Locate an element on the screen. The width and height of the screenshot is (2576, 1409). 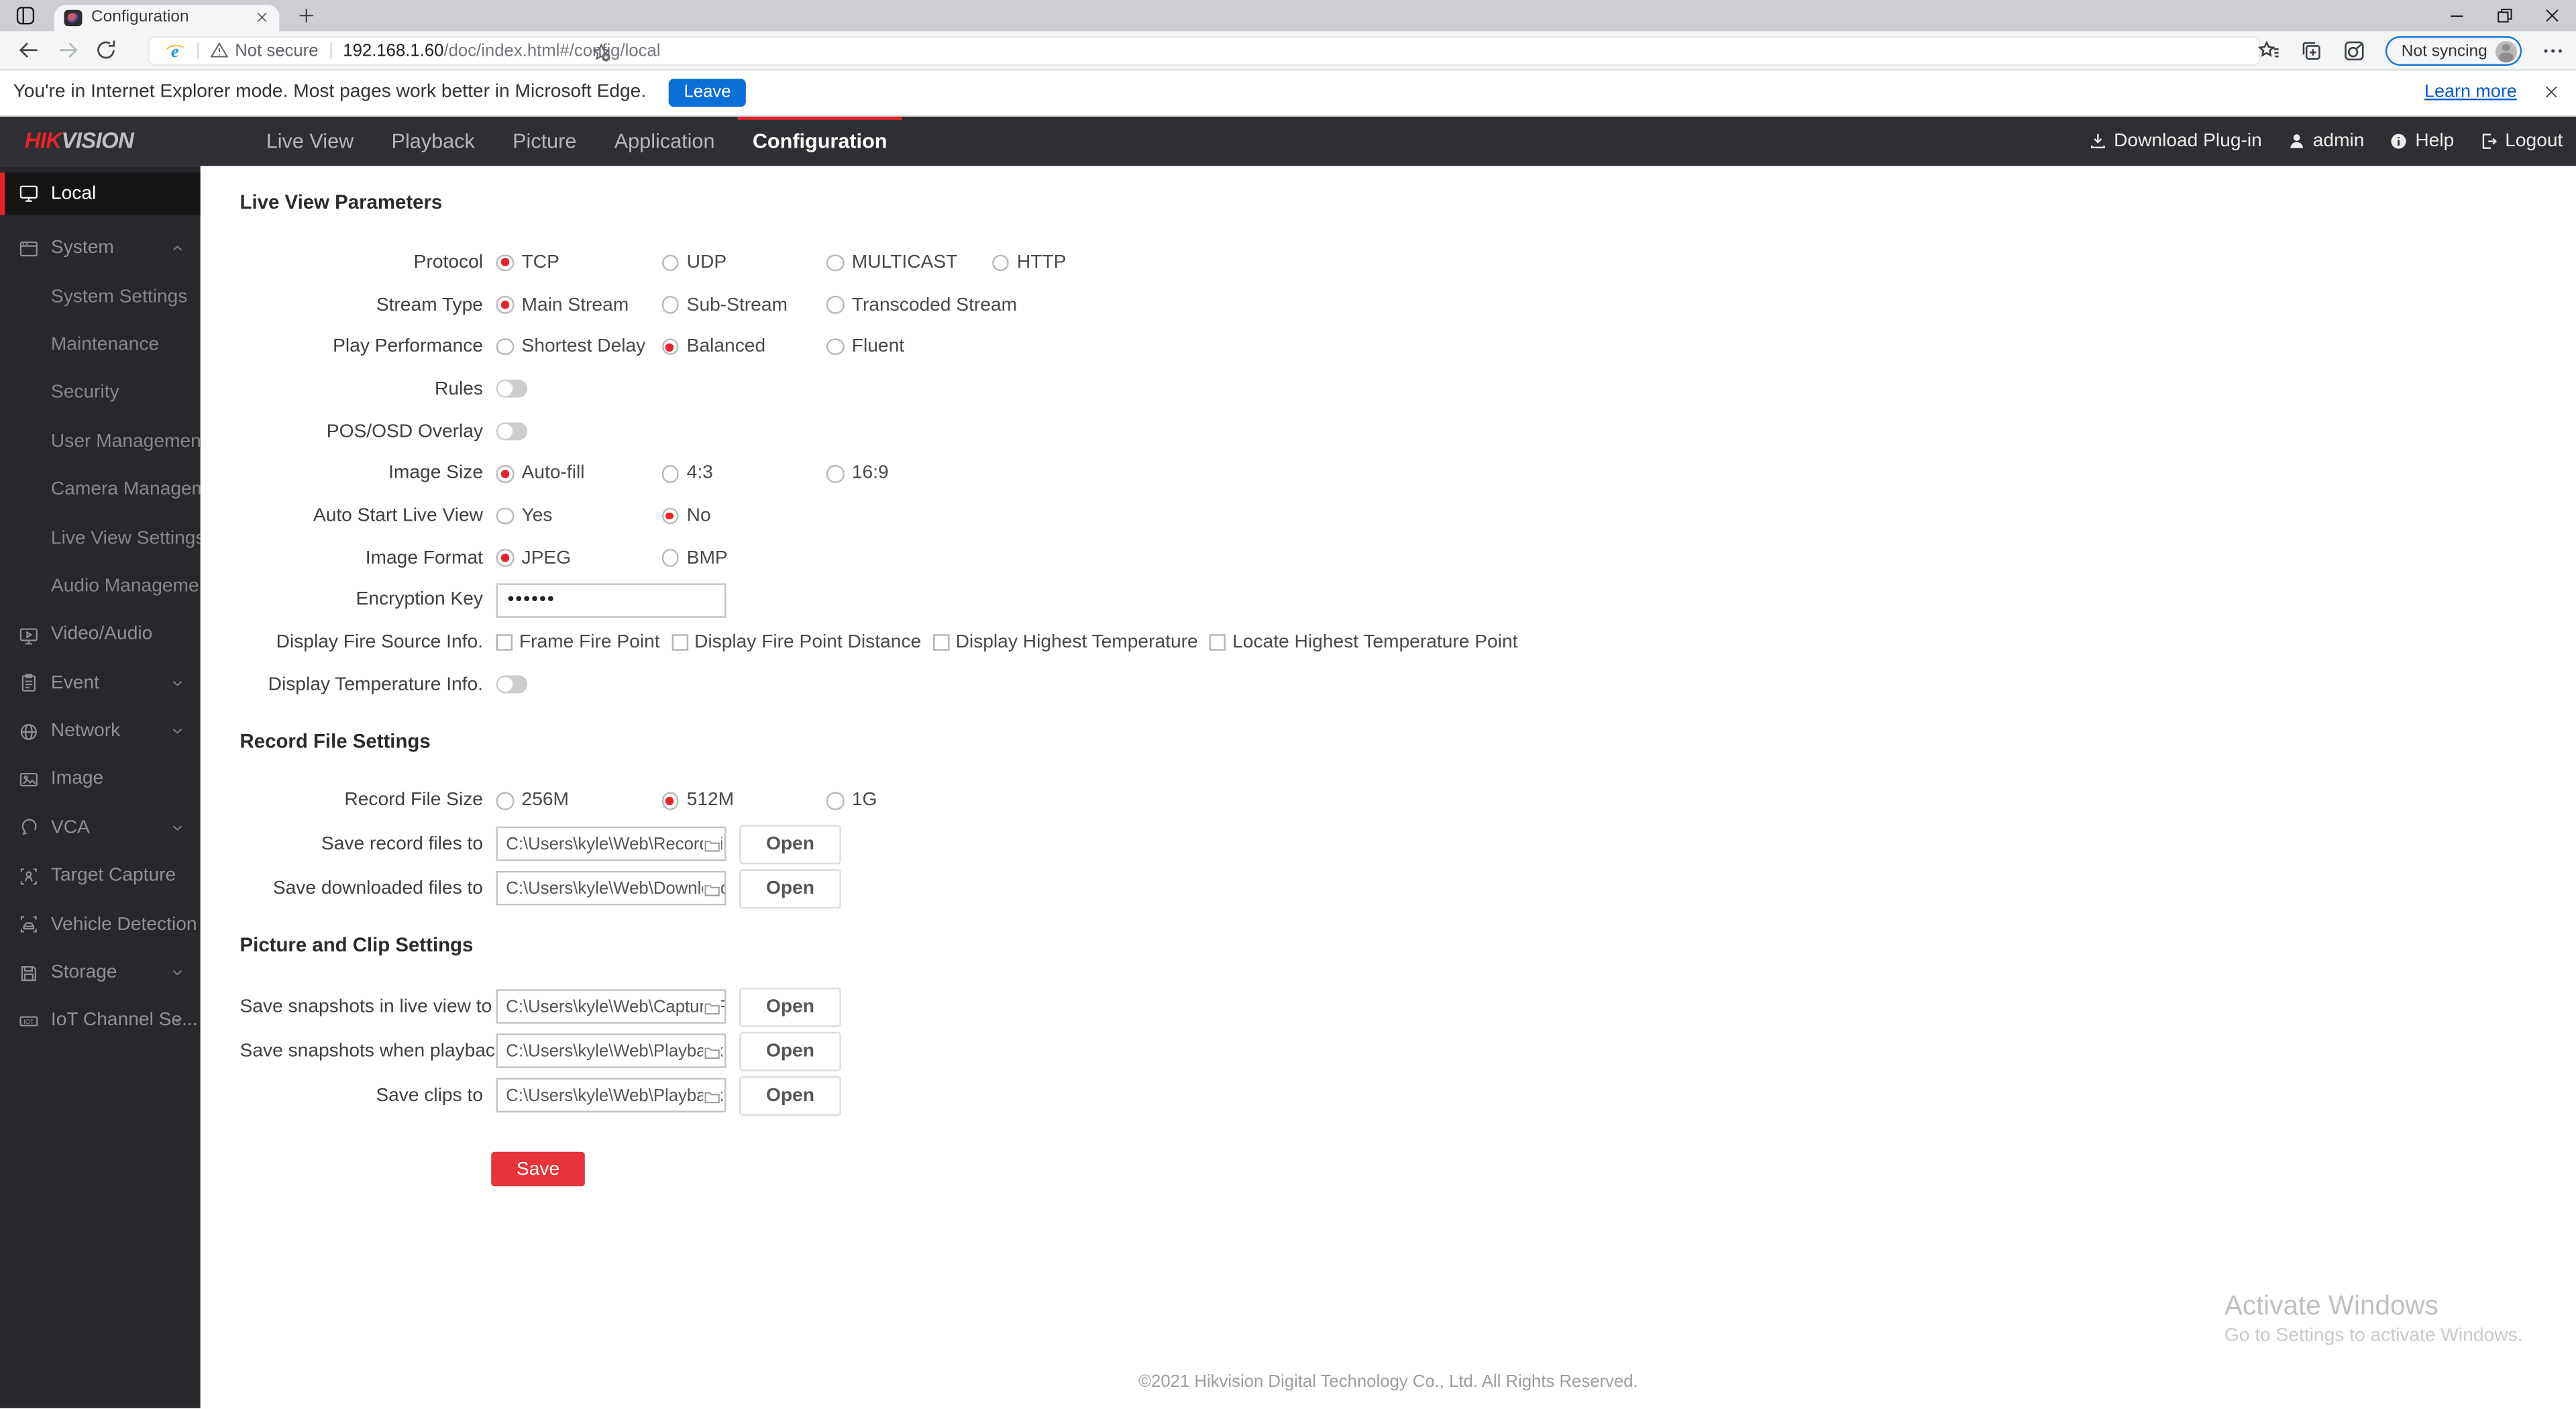
nav-item-configuration: Configuration is located at coordinates (819, 140).